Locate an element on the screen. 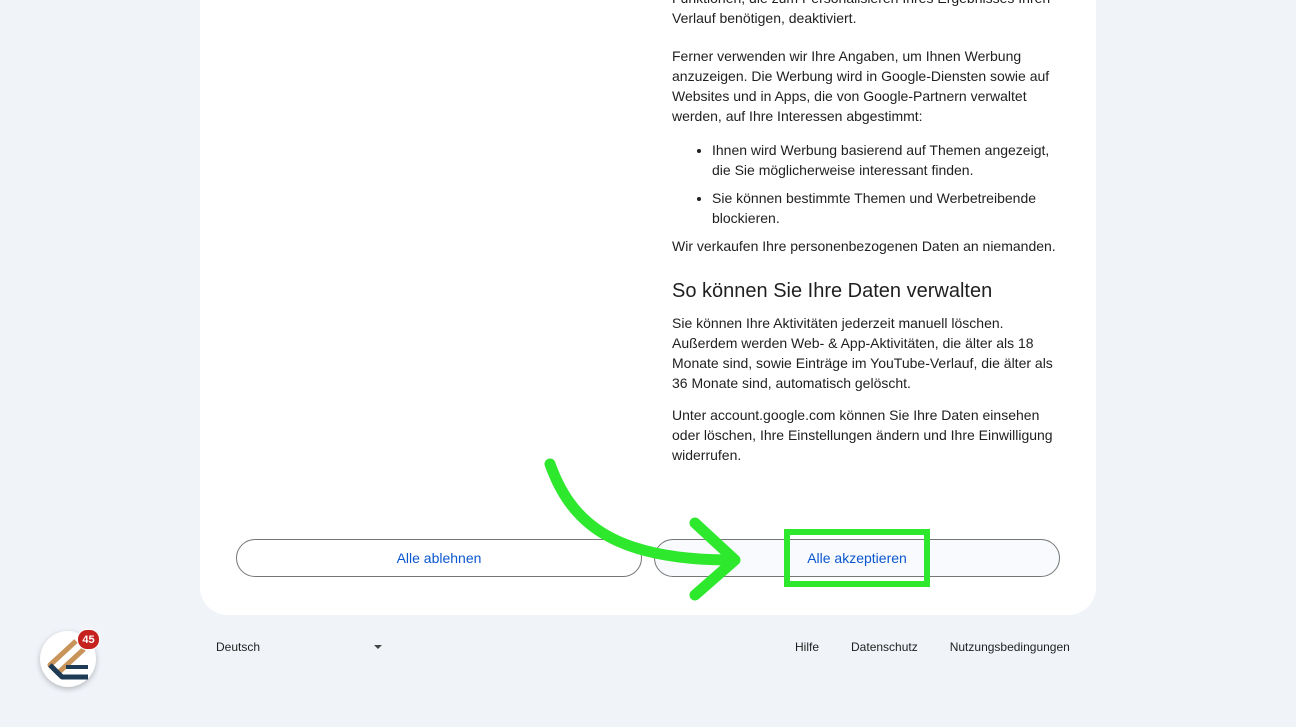 The height and width of the screenshot is (727, 1296). accept-all-button: Alle akzeptieren is located at coordinates (857, 558).